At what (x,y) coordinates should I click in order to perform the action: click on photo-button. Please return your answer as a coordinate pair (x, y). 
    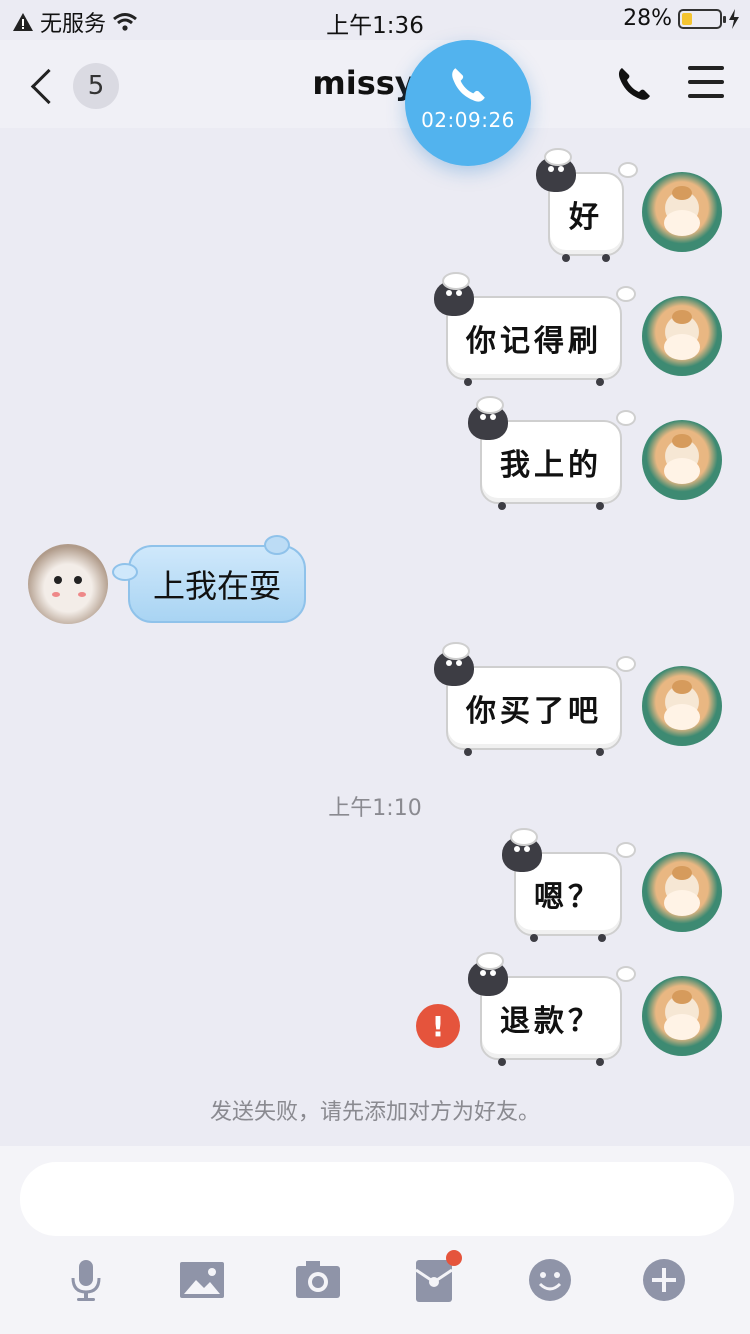
    Looking at the image, I should click on (202, 1281).